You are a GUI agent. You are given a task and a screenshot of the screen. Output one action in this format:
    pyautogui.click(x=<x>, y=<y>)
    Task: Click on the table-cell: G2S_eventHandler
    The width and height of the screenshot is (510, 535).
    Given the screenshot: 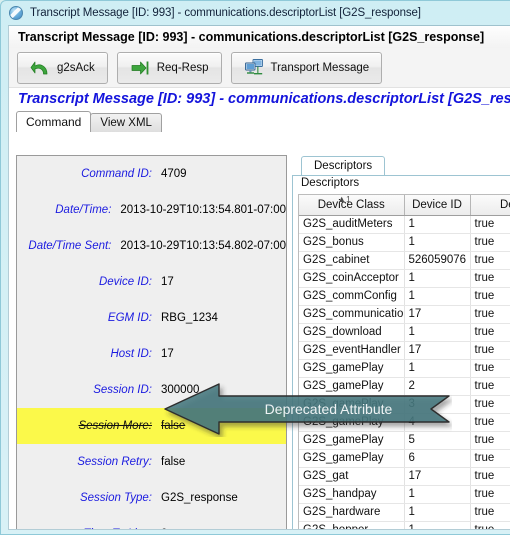 What is the action you would take?
    pyautogui.click(x=352, y=350)
    